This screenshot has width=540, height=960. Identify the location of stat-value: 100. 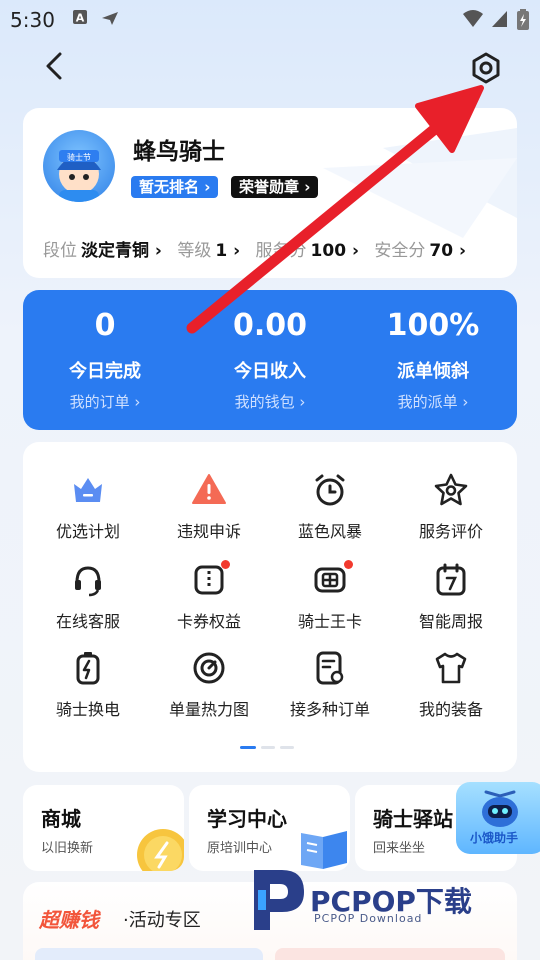
(328, 251).